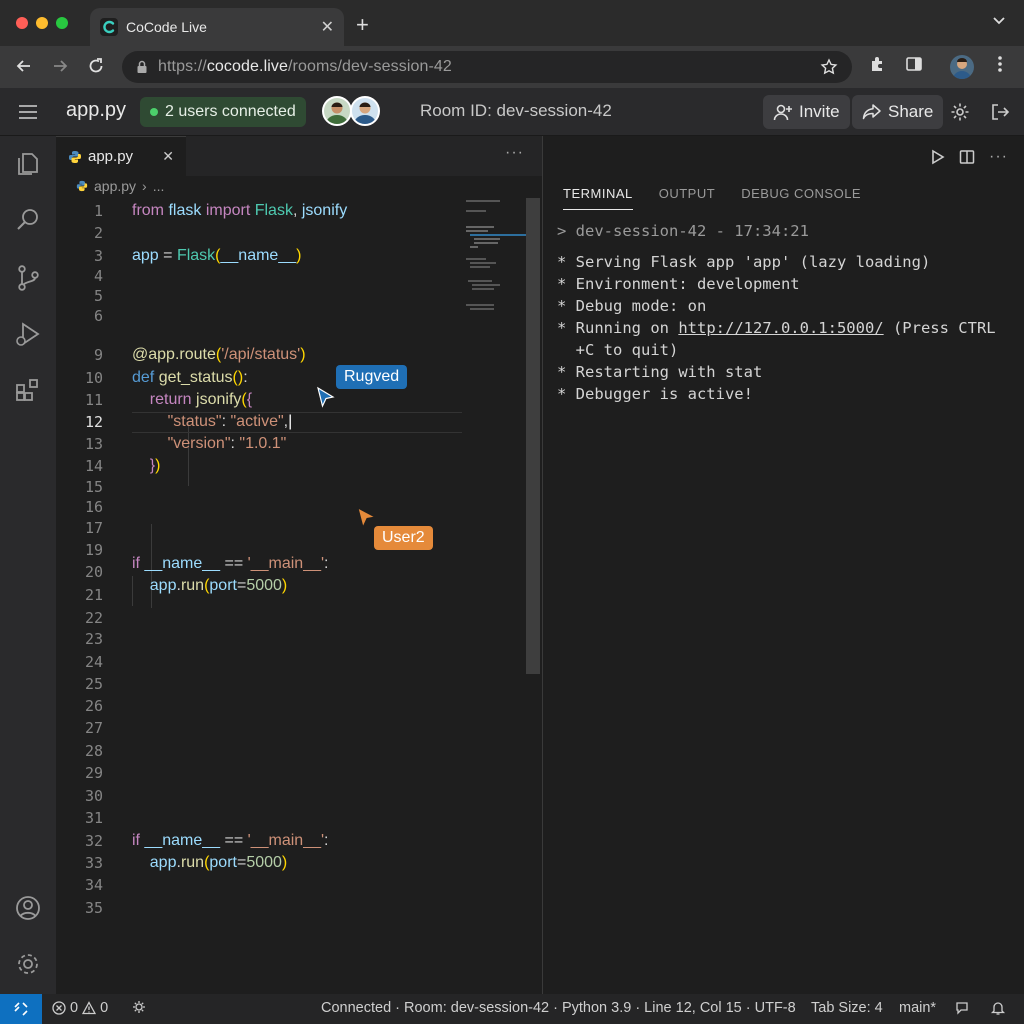  What do you see at coordinates (111, 156) in the screenshot?
I see `editor-tab-label: app.py` at bounding box center [111, 156].